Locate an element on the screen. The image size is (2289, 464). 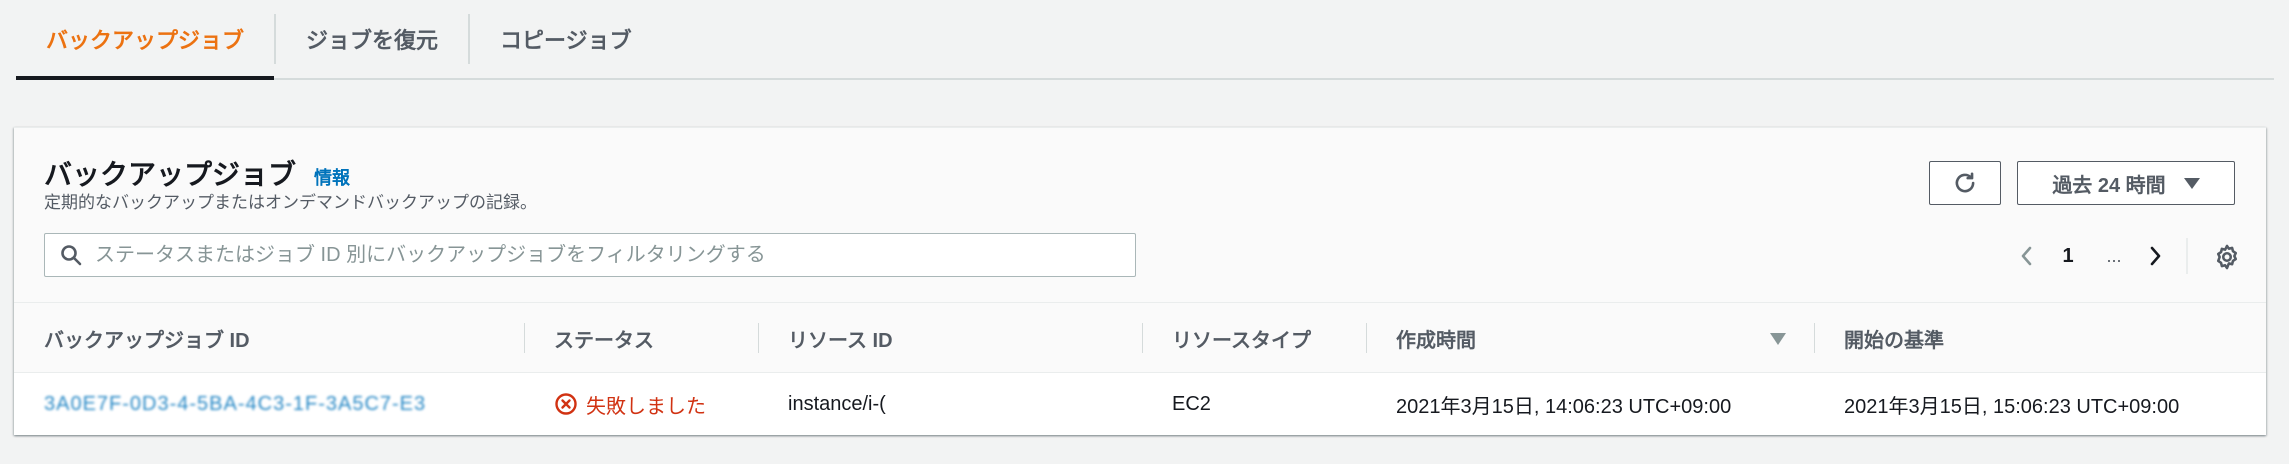
job-id-cell: 3A0E7F-0D3-4-5BA-4C3-1F-3A5C7-E3 is located at coordinates (235, 404).